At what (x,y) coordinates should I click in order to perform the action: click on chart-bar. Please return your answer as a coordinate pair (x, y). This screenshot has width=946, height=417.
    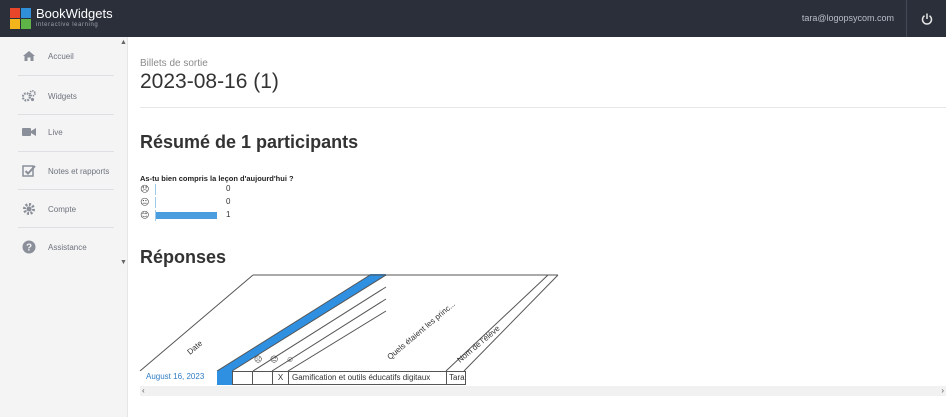
    Looking at the image, I should click on (186, 215).